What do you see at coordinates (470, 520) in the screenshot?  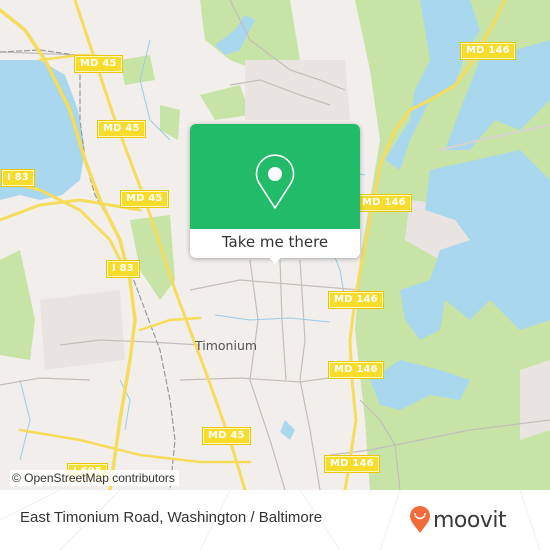 I see `moovit-wordmark: moovit` at bounding box center [470, 520].